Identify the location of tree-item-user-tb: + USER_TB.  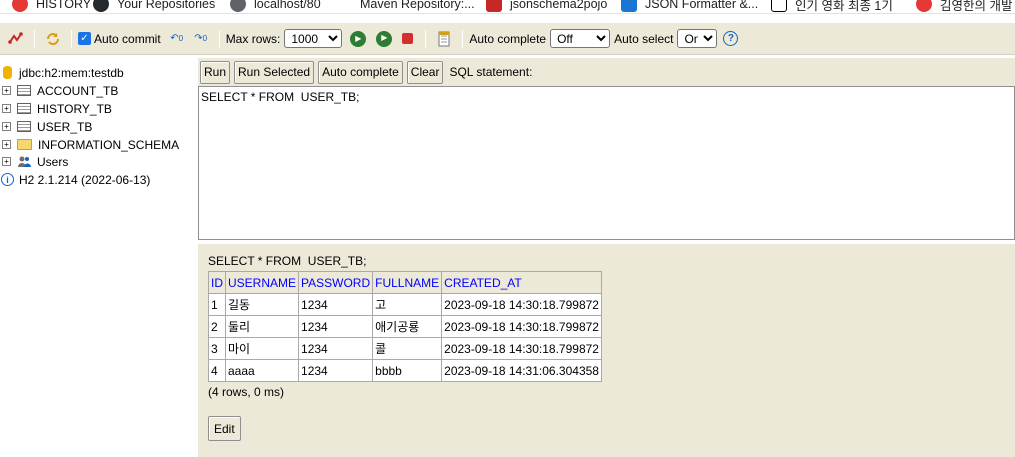
(46, 126).